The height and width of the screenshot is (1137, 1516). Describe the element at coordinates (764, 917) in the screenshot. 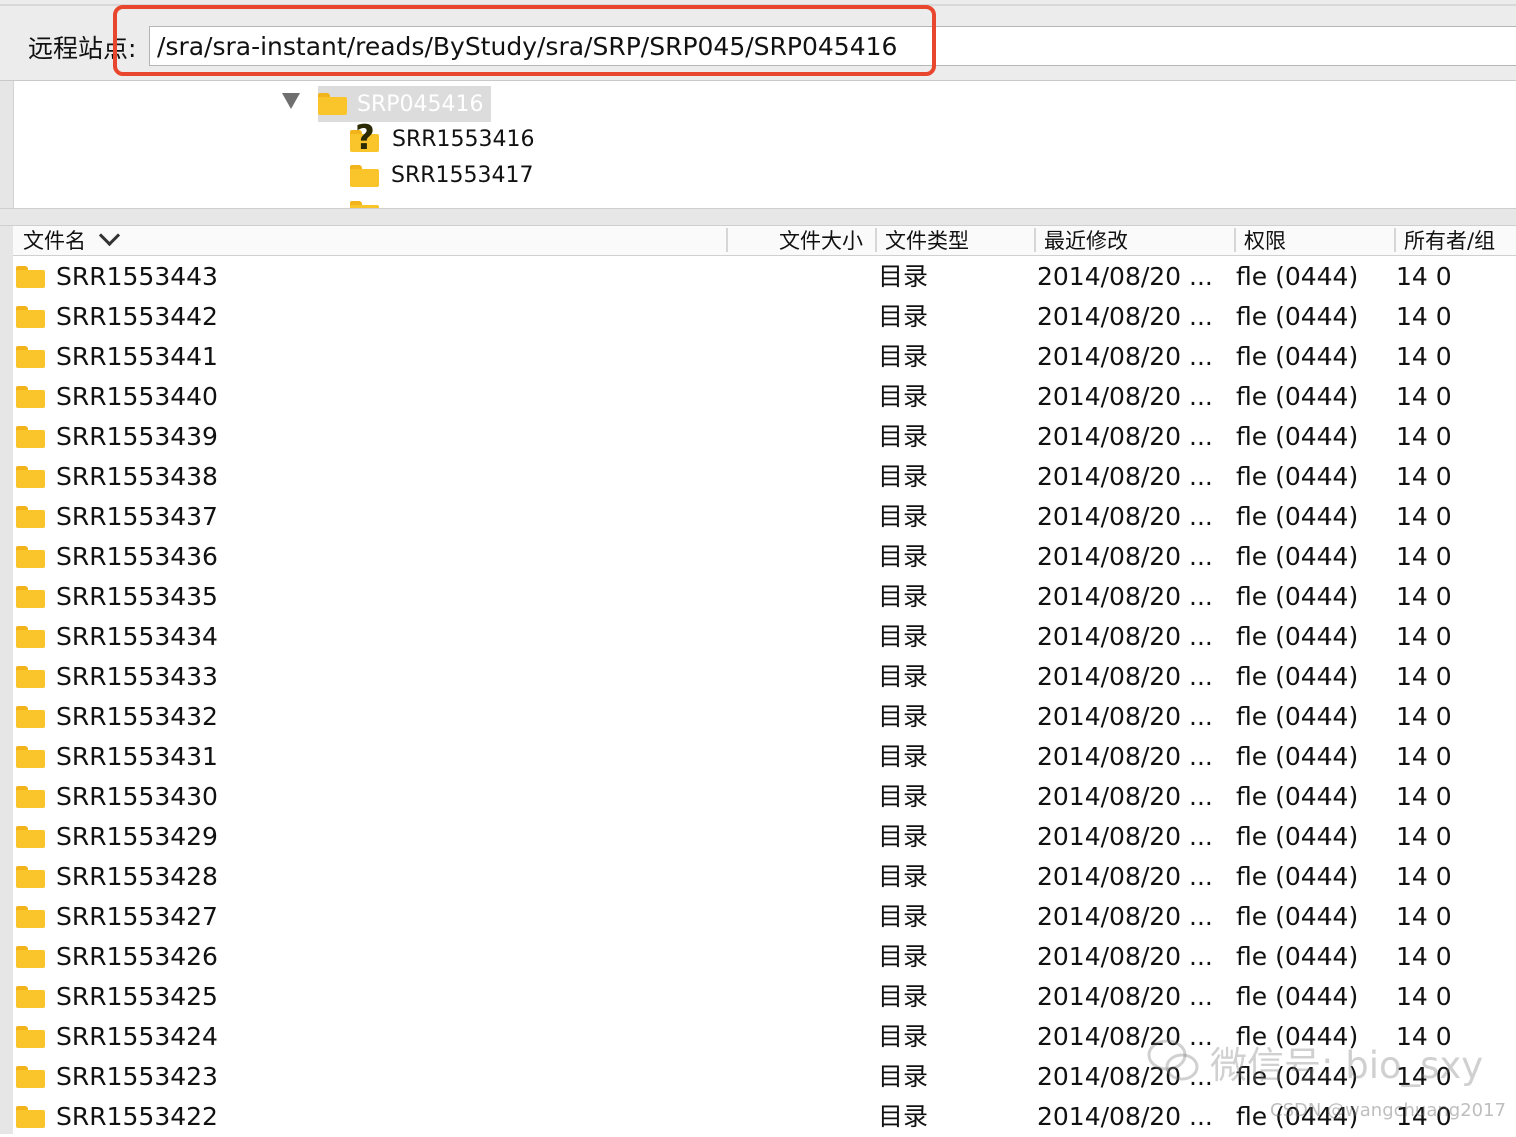

I see `table-row: SRR1553427 目录 2014/08/20 ... fle (0444) 14 0` at that location.